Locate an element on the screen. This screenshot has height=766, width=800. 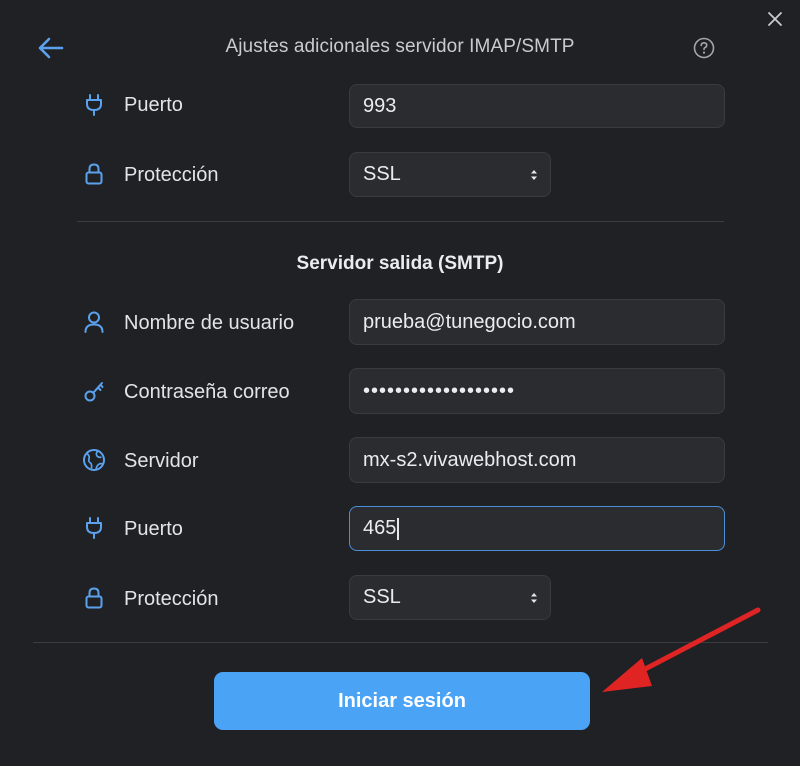
close-button is located at coordinates (775, 19).